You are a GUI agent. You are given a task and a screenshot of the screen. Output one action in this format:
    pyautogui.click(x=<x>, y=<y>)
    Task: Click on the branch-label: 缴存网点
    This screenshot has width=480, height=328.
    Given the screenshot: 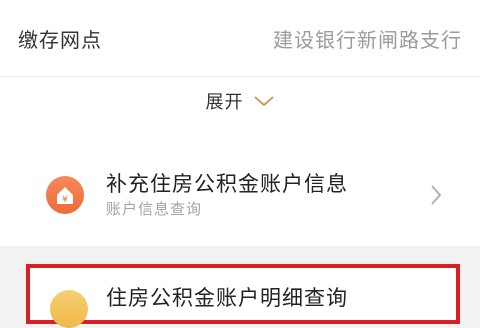 What is the action you would take?
    pyautogui.click(x=60, y=40)
    